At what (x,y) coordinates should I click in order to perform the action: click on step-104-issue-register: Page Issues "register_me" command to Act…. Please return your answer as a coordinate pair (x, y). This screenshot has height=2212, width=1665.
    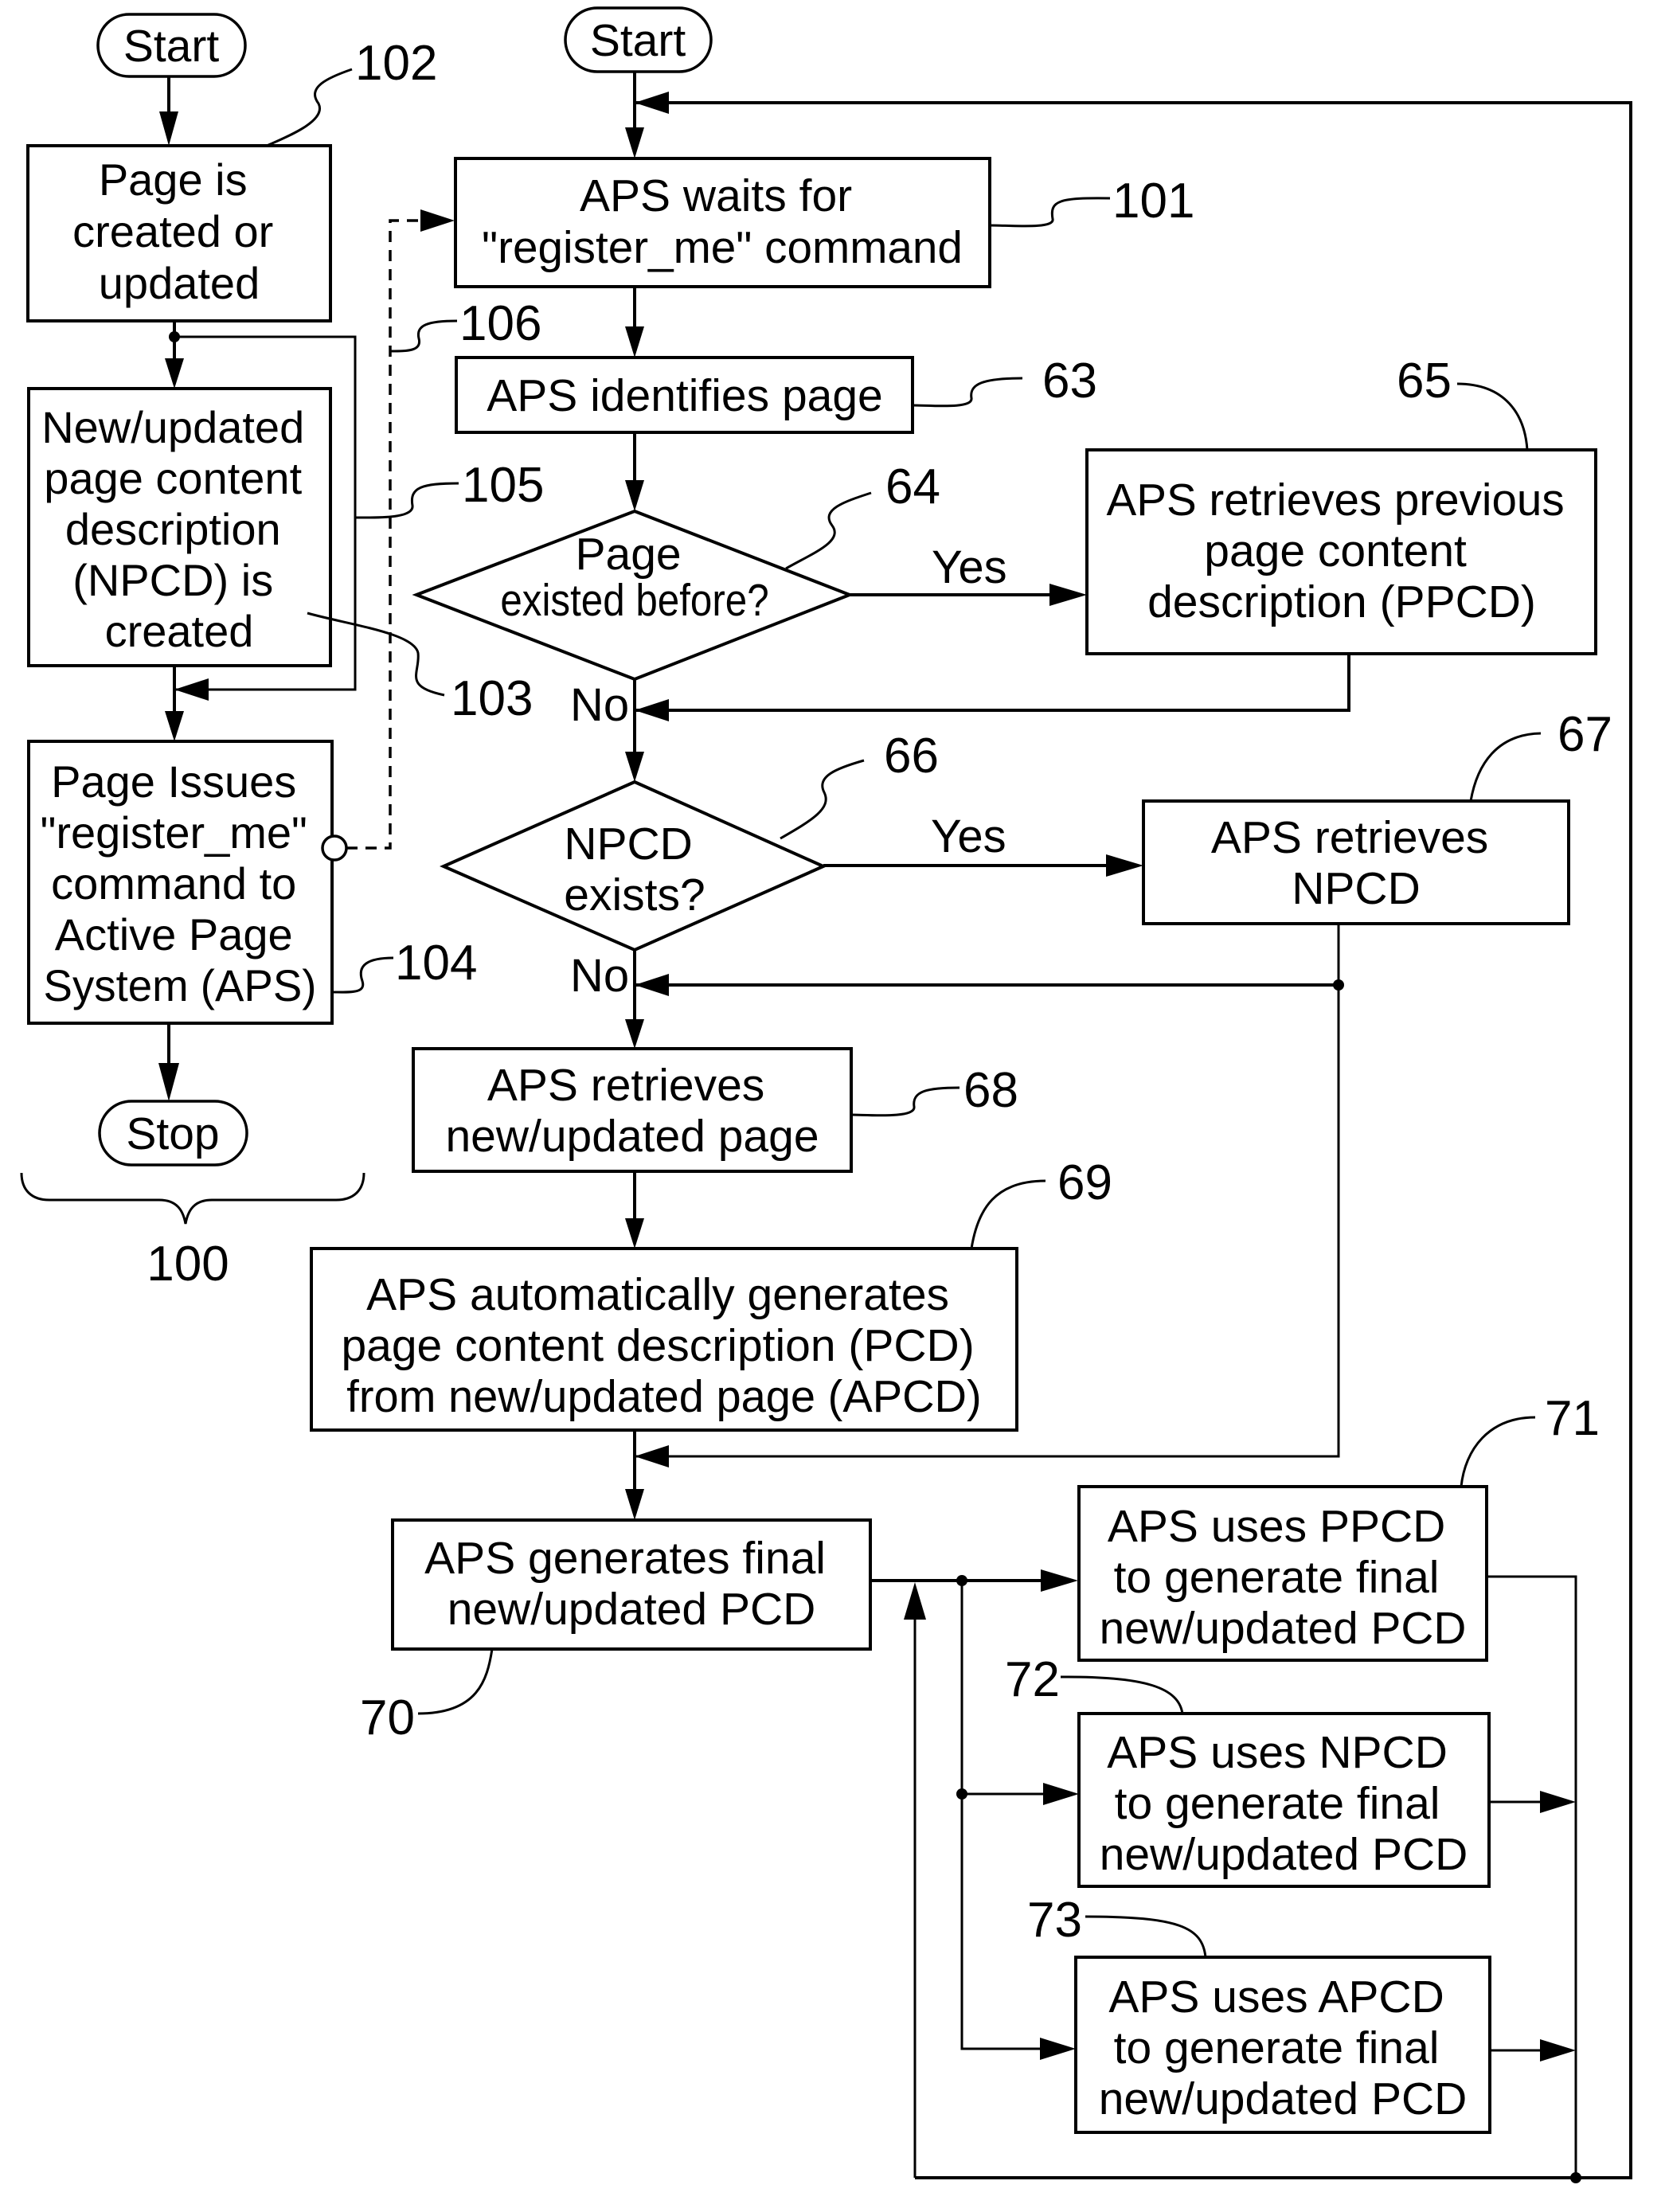
    Looking at the image, I should click on (181, 882).